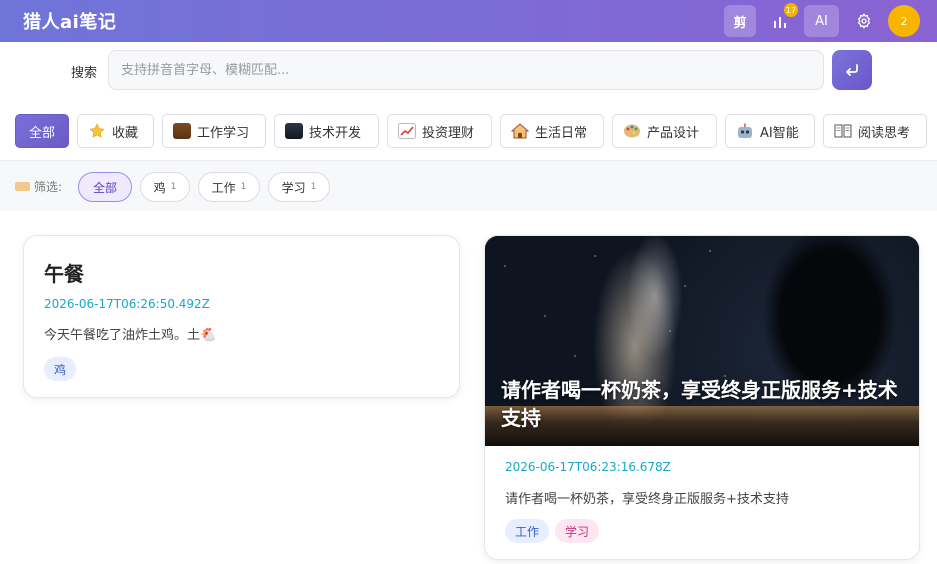  Describe the element at coordinates (843, 131) in the screenshot. I see `book-icon` at that location.